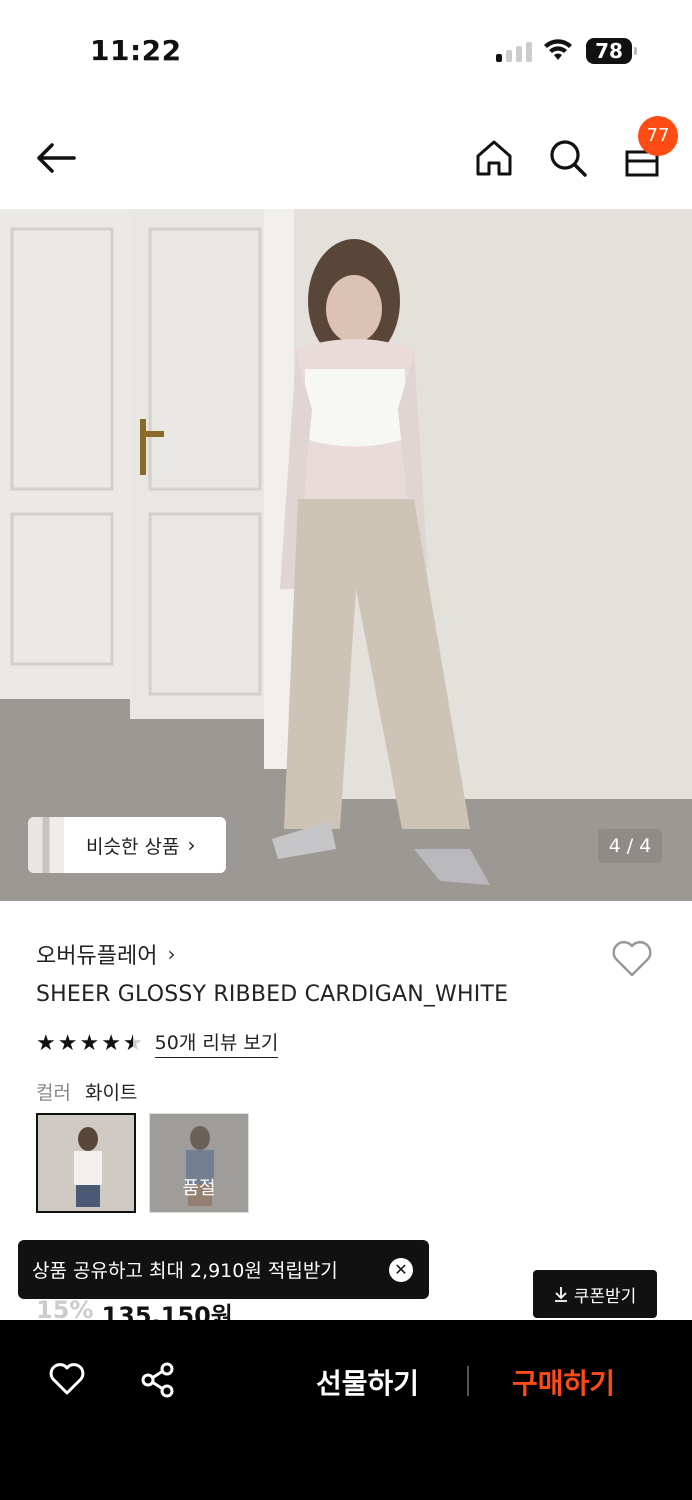  What do you see at coordinates (167, 1311) in the screenshot?
I see `sale-price: 135,150원` at bounding box center [167, 1311].